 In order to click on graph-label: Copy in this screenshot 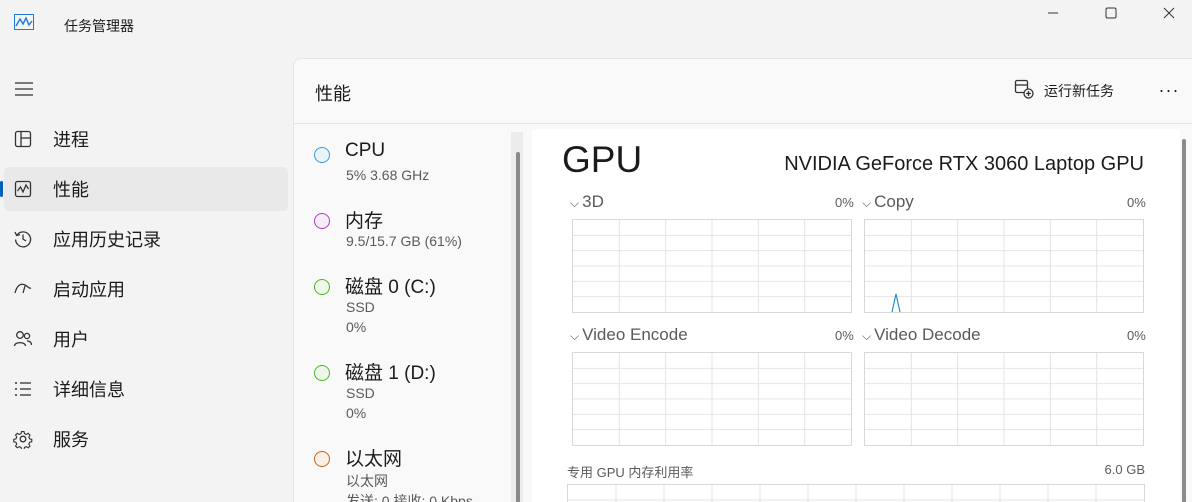, I will do `click(894, 201)`.